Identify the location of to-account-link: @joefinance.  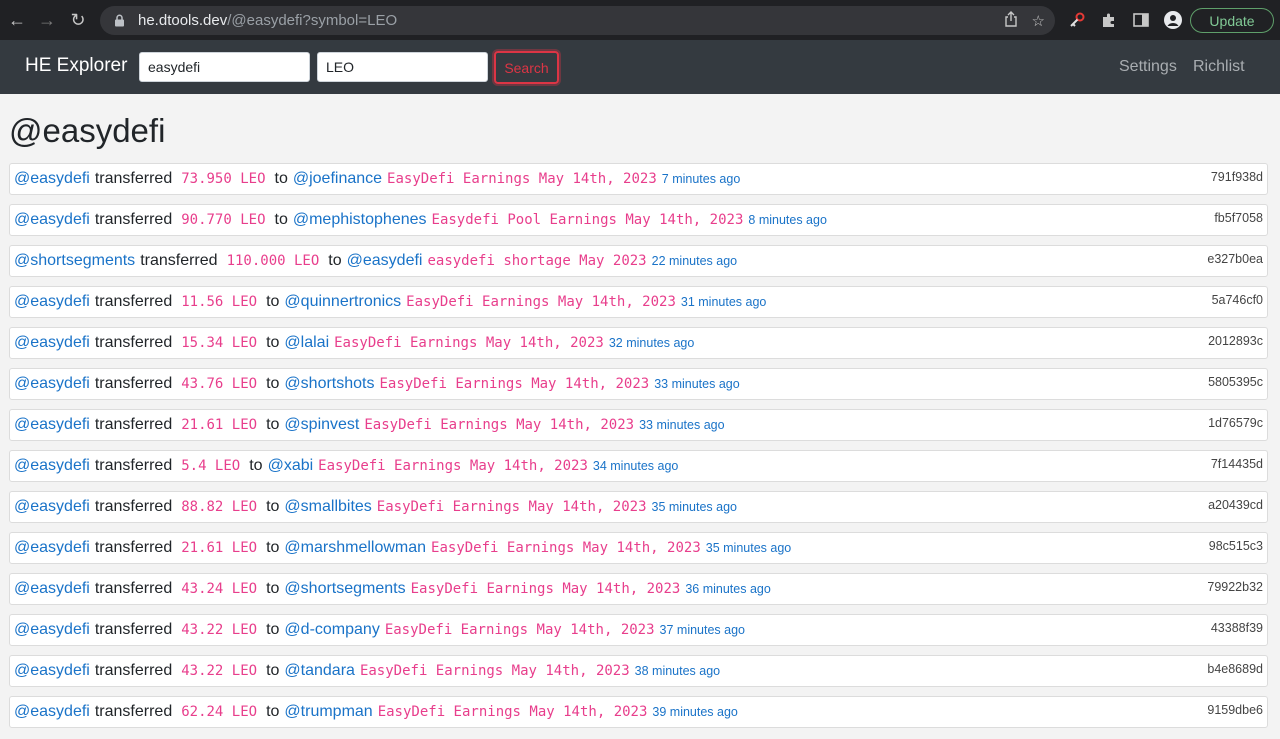
(337, 179).